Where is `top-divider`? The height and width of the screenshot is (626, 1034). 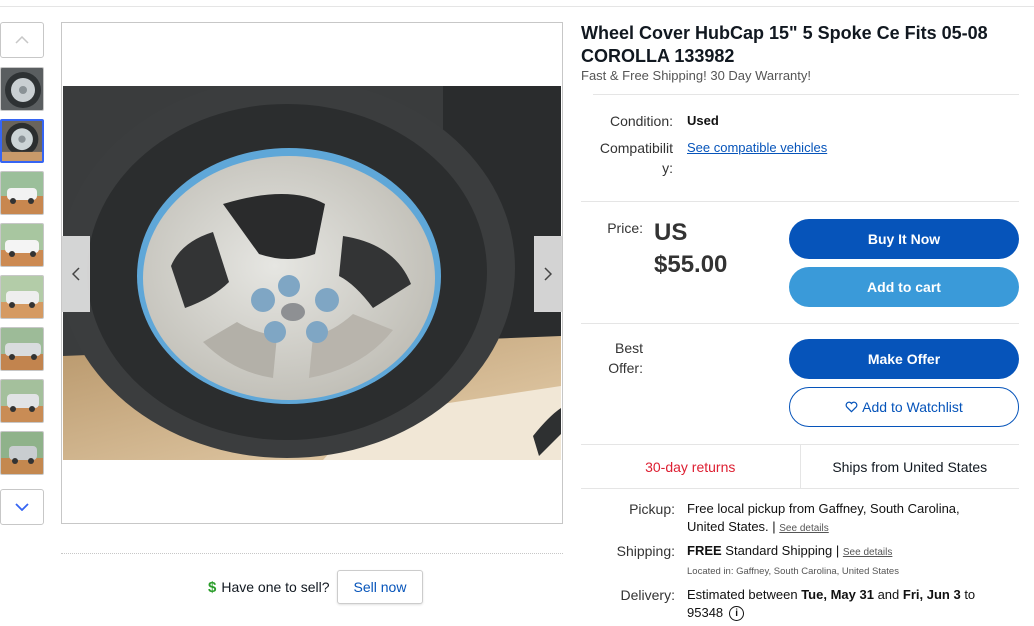 top-divider is located at coordinates (517, 6).